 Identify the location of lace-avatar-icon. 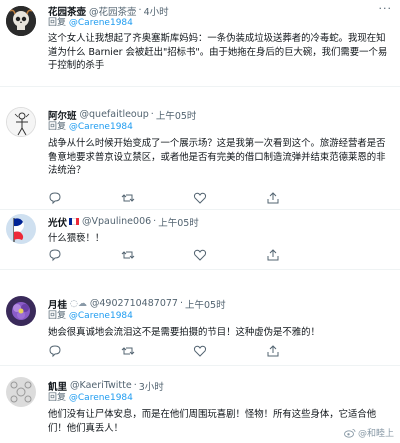
(21, 392).